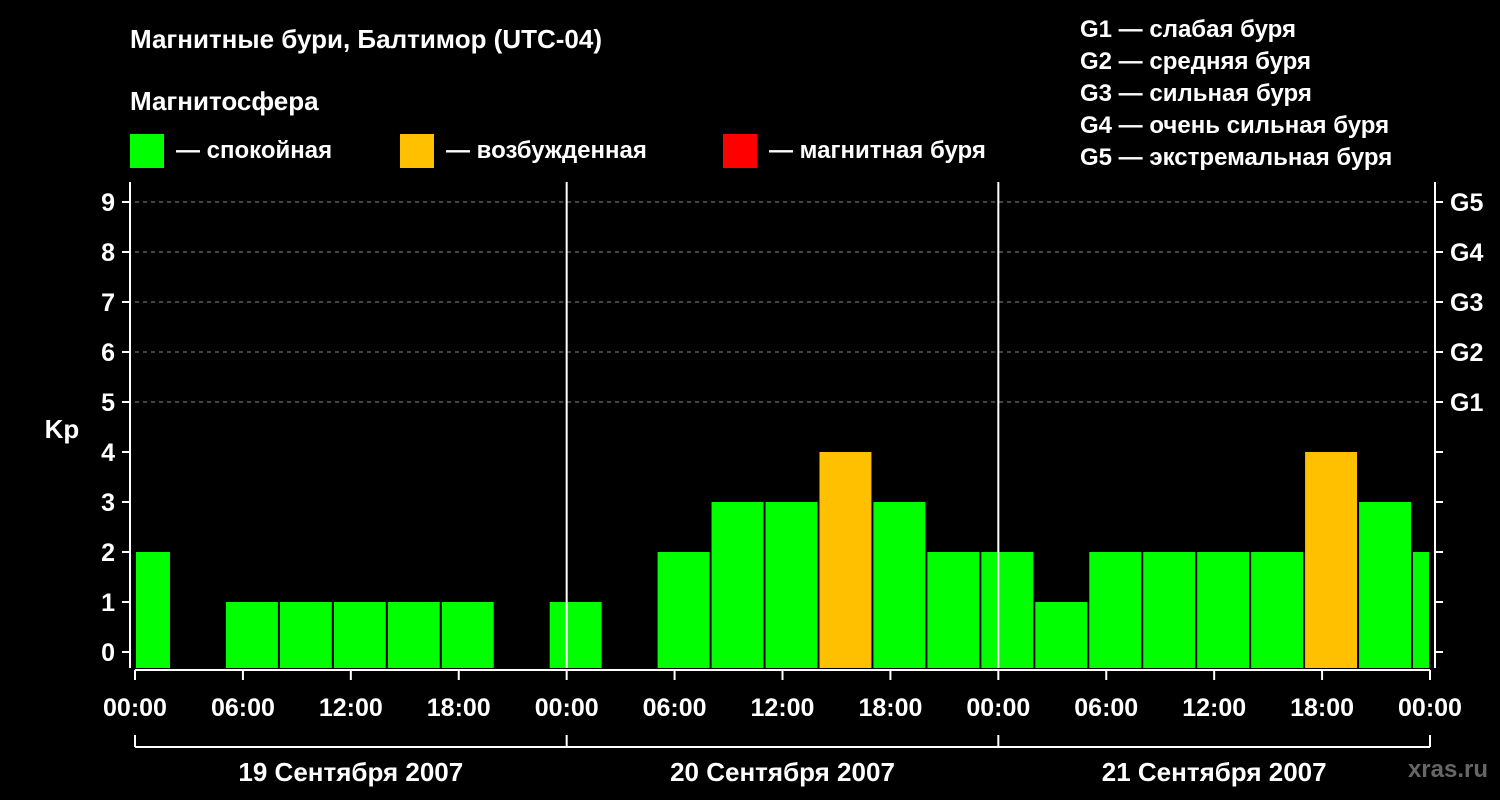  Describe the element at coordinates (1466, 403) in the screenshot. I see `g-level-label: G1` at that location.